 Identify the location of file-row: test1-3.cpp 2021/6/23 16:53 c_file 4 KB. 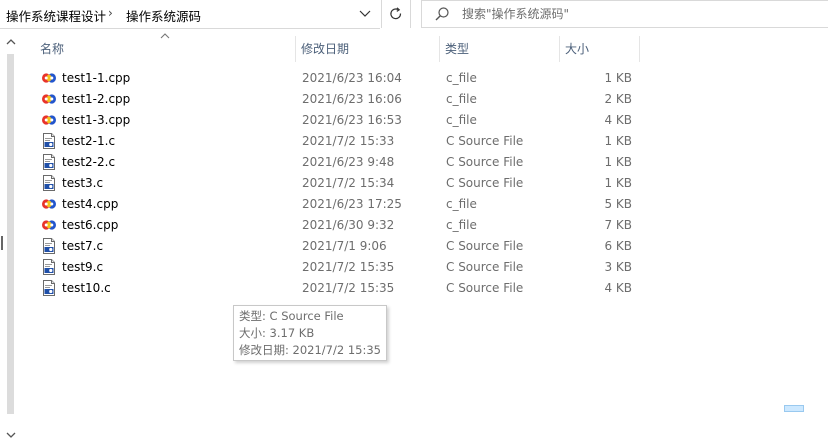
(342, 120).